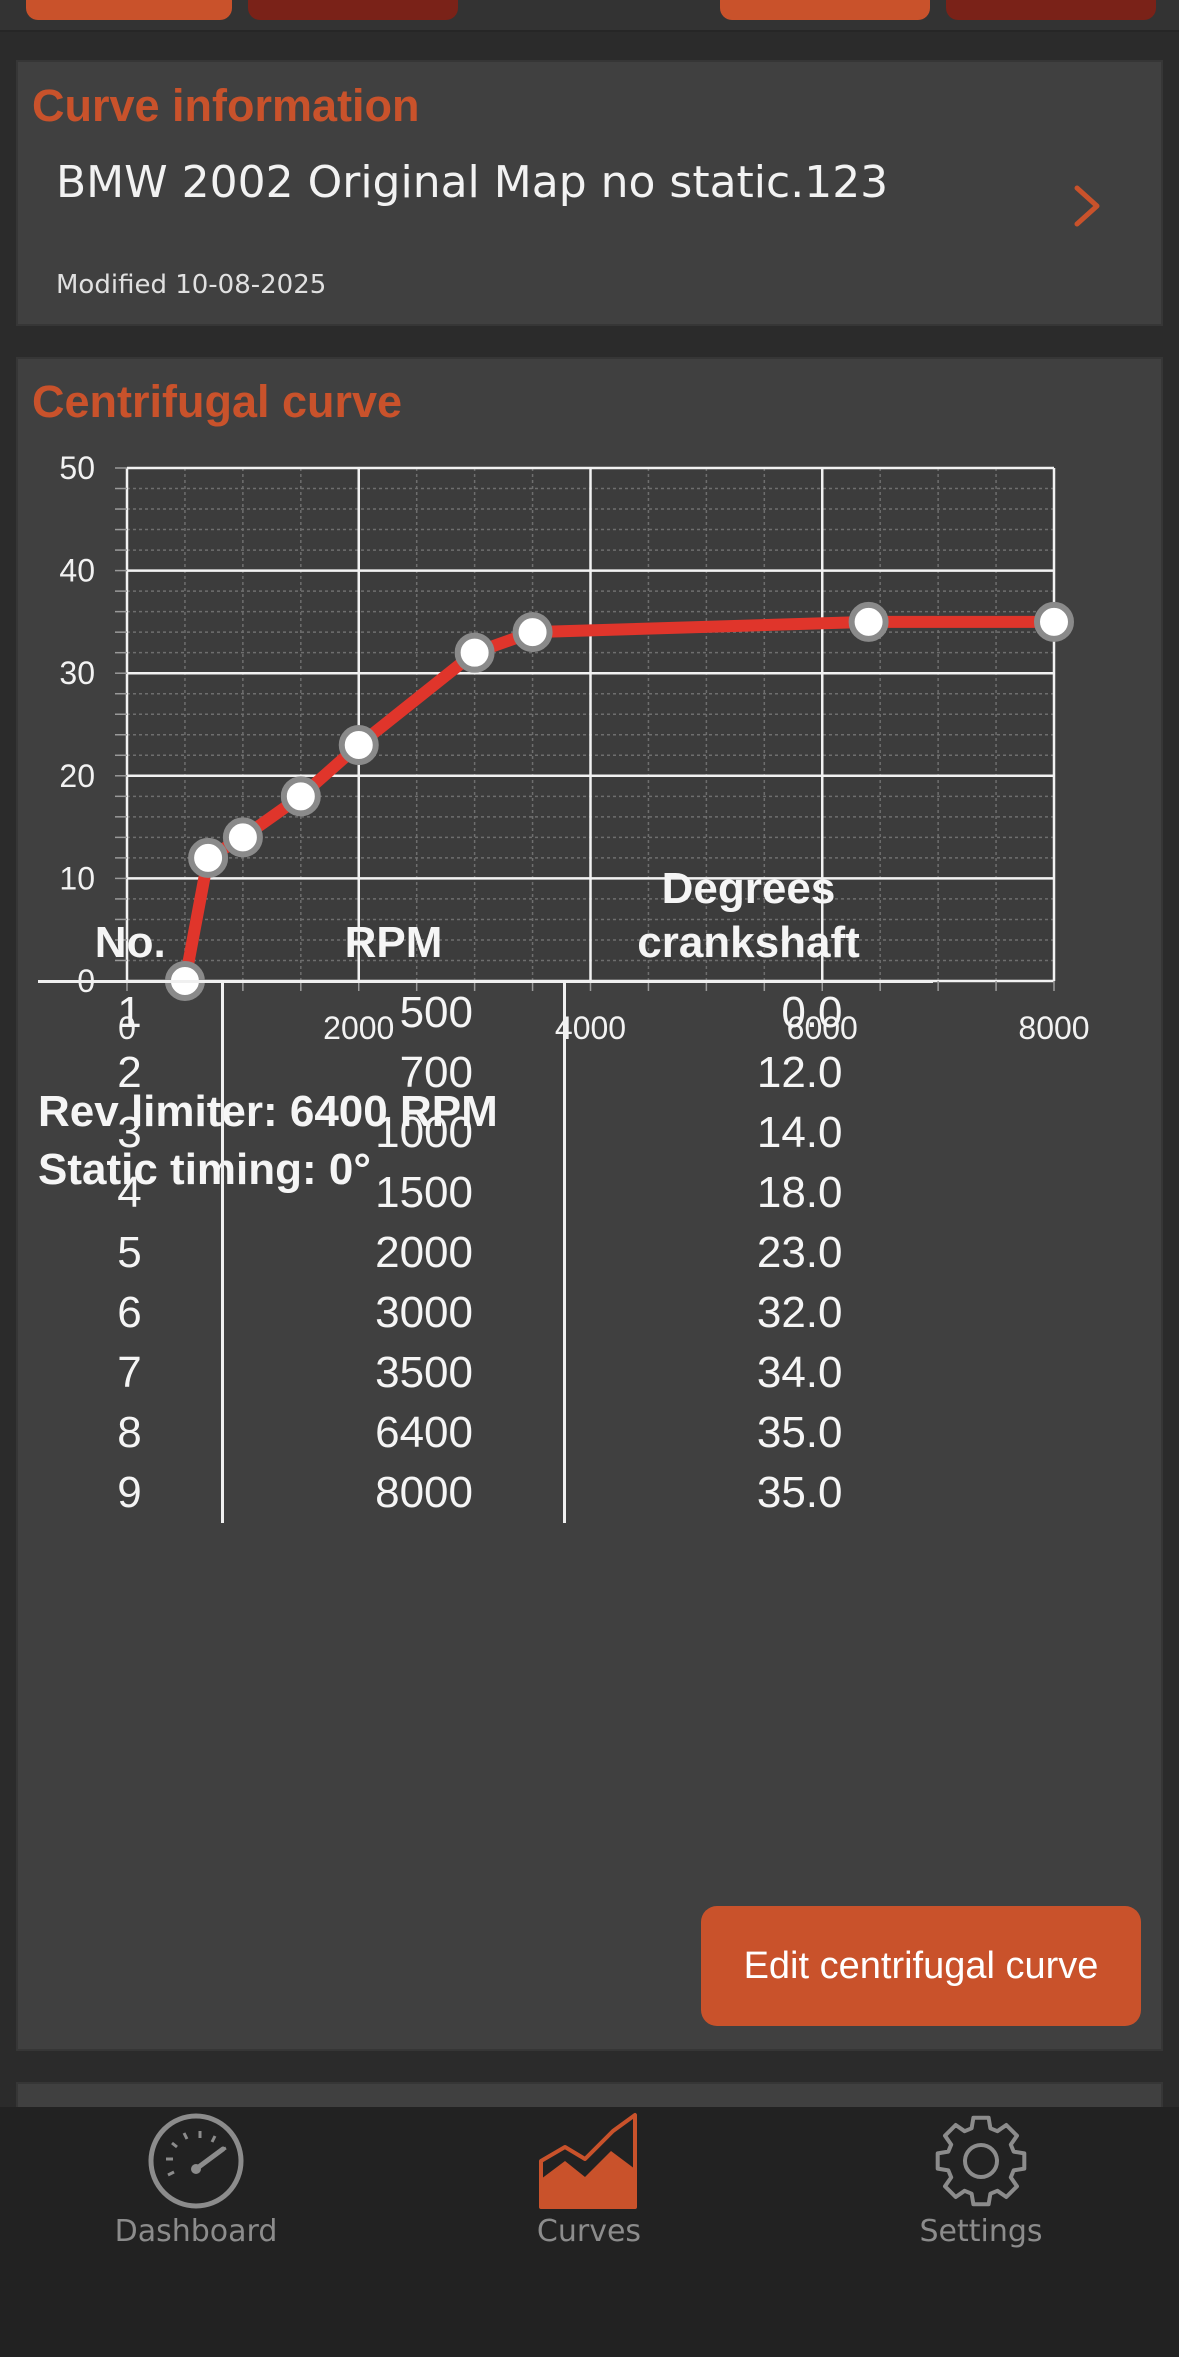  Describe the element at coordinates (129, 1372) in the screenshot. I see `cell-no: 7` at that location.